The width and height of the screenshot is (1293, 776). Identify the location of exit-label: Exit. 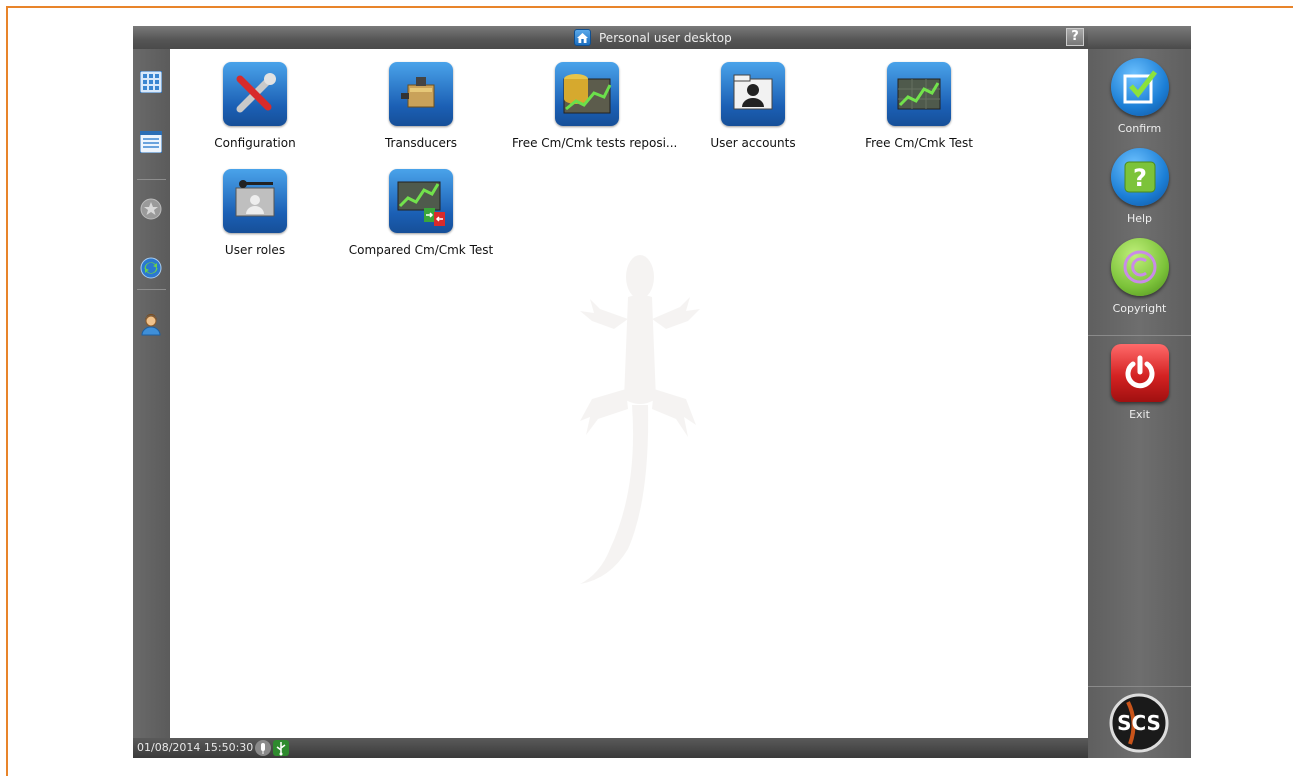
(1139, 414).